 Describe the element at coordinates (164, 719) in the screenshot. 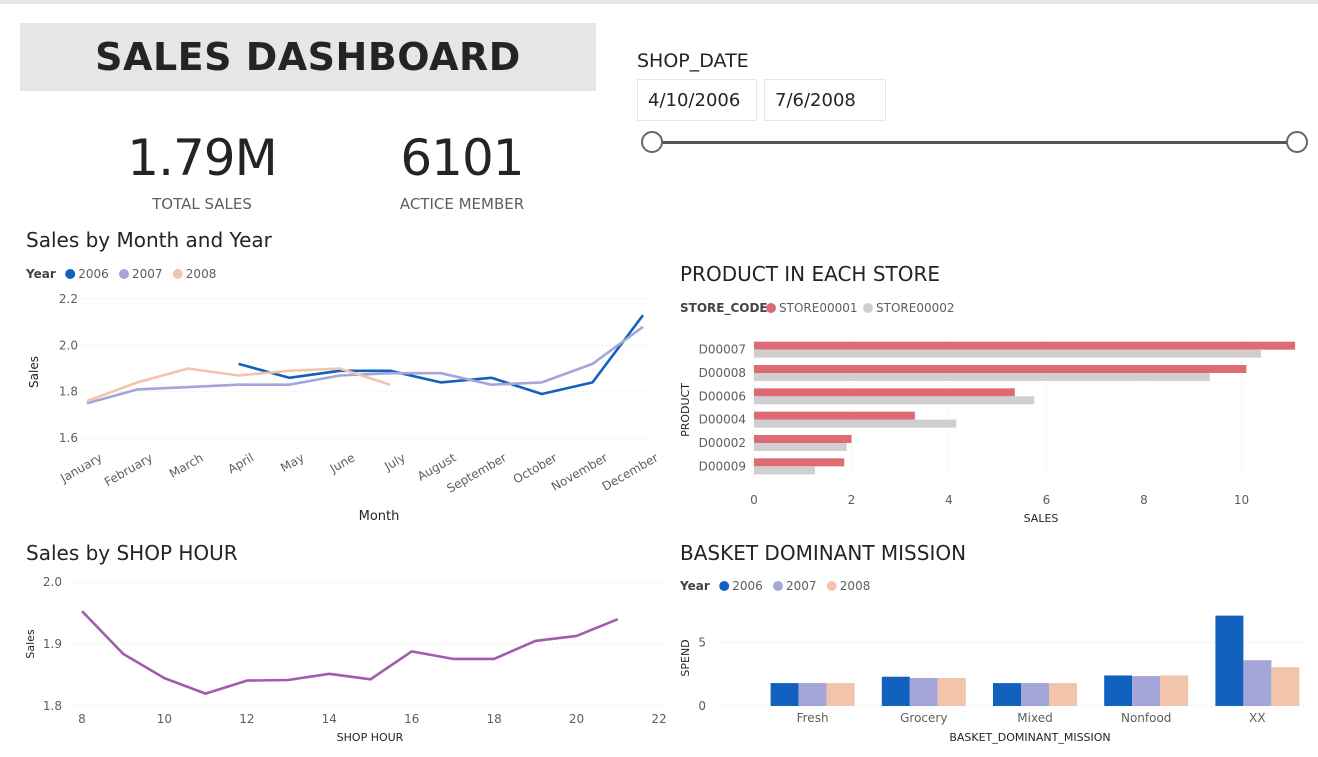

I see `hour-xtick-1: 10` at that location.